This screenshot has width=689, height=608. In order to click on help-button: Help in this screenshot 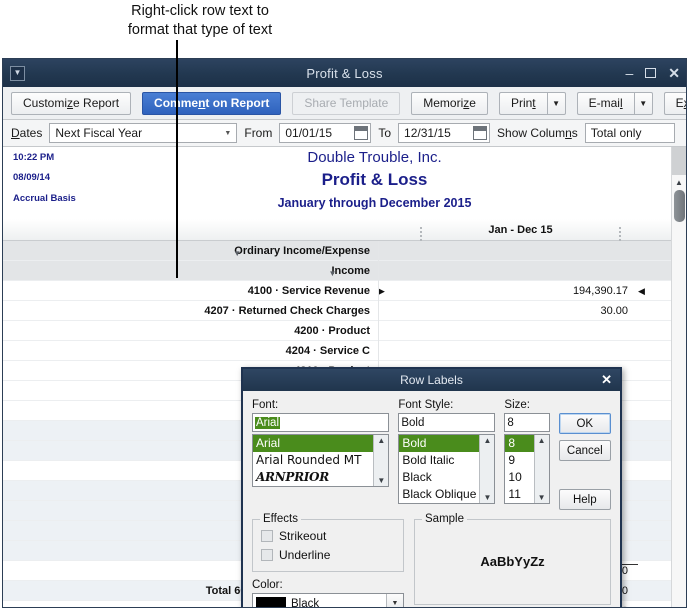, I will do `click(584, 499)`.